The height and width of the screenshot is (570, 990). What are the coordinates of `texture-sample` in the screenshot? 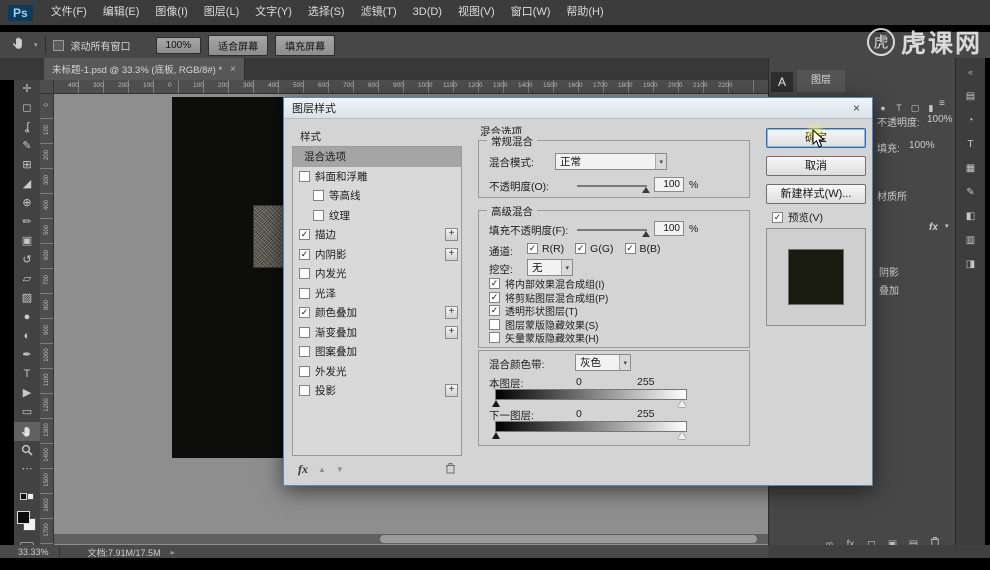 It's located at (269, 236).